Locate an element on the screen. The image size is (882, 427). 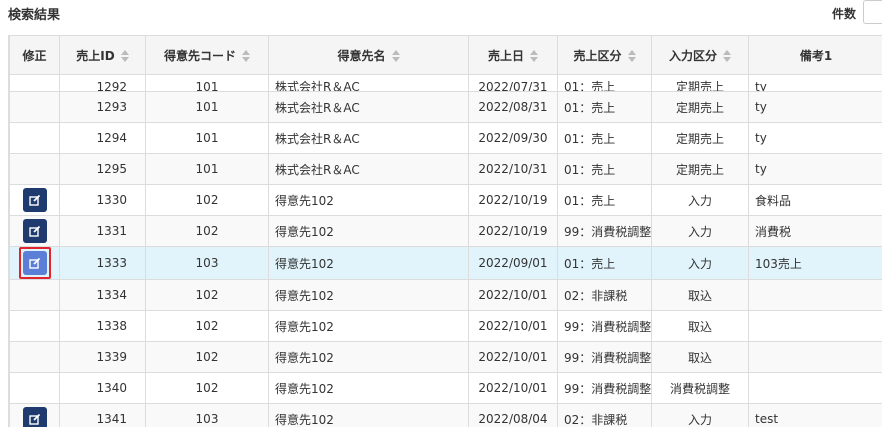
cell-note: test is located at coordinates (815, 415).